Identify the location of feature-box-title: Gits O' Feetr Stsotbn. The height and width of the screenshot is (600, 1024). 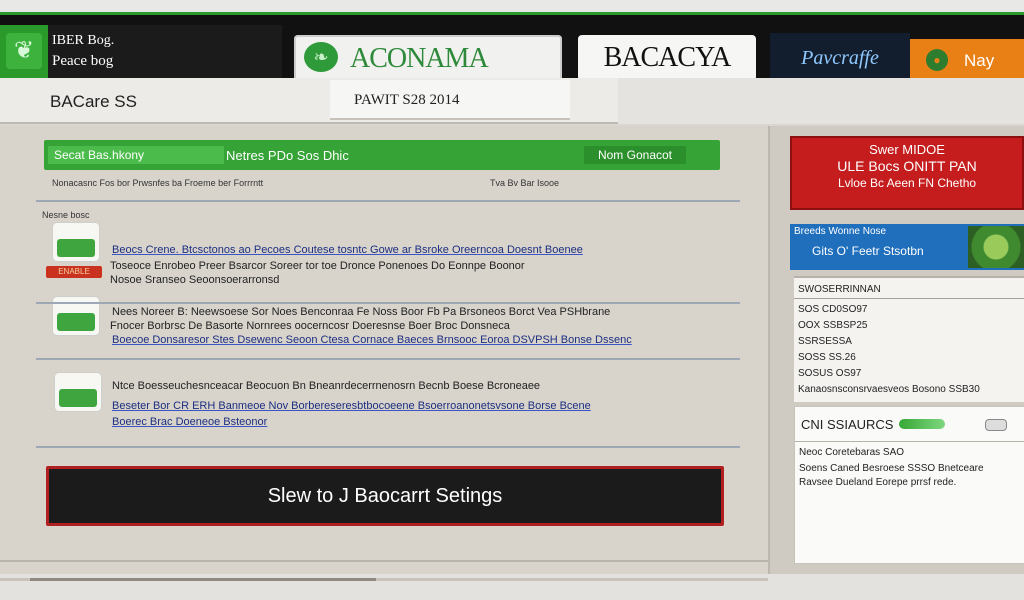
(868, 251).